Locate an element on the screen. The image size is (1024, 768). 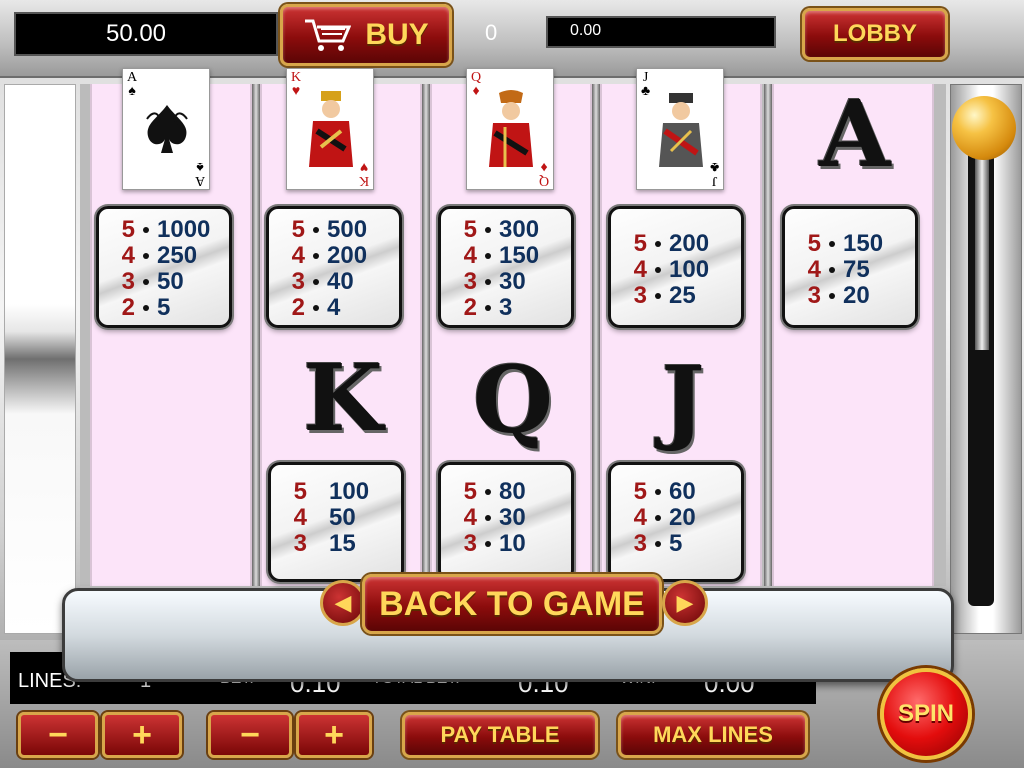
pay-box-letter-q: 5 80 4 30 3 10 is located at coordinates (506, 522).